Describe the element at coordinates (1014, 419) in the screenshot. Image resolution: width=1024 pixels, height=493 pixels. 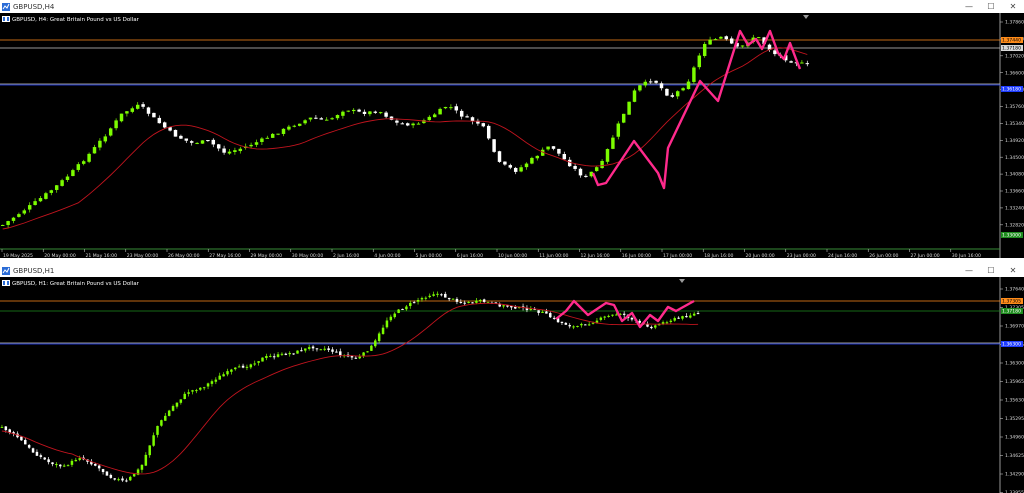
I see `price-tick-label: 1.35295` at that location.